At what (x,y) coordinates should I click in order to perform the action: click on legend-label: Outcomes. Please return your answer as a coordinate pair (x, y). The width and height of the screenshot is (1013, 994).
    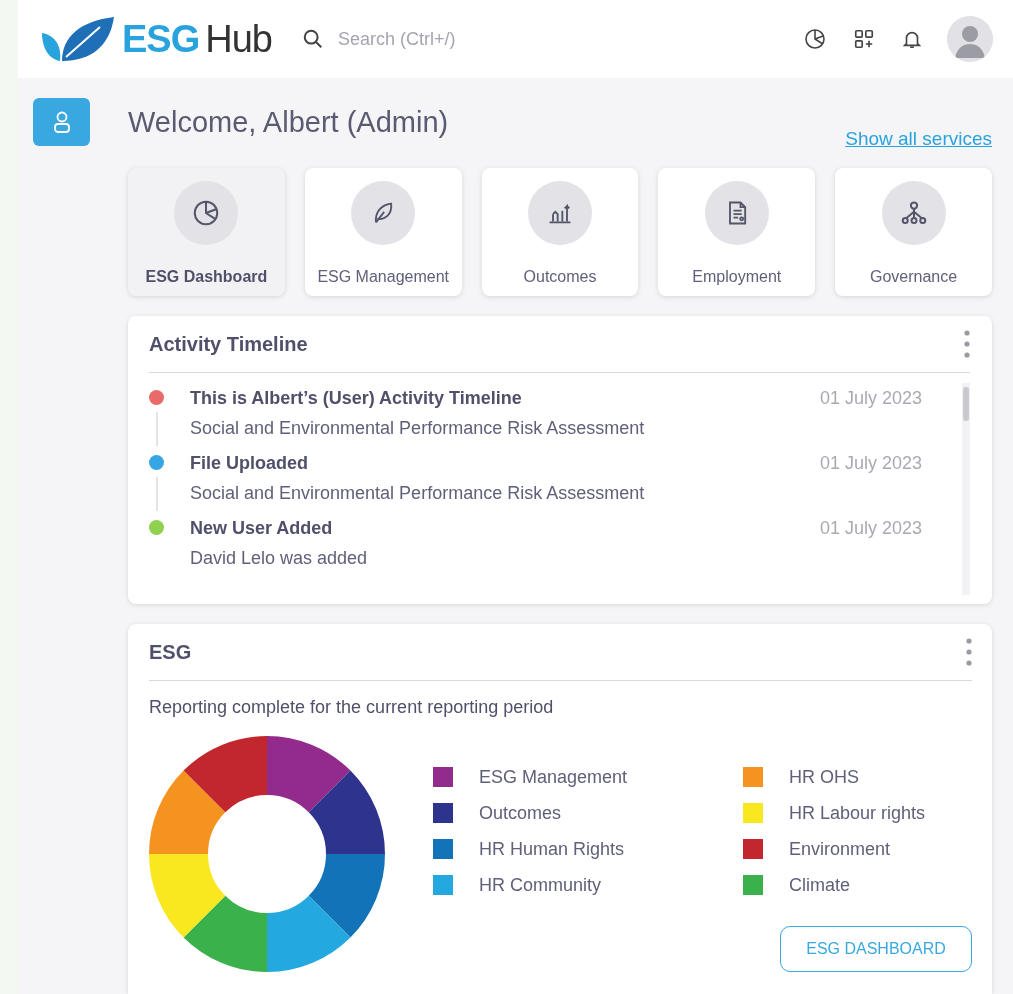
    Looking at the image, I should click on (520, 813).